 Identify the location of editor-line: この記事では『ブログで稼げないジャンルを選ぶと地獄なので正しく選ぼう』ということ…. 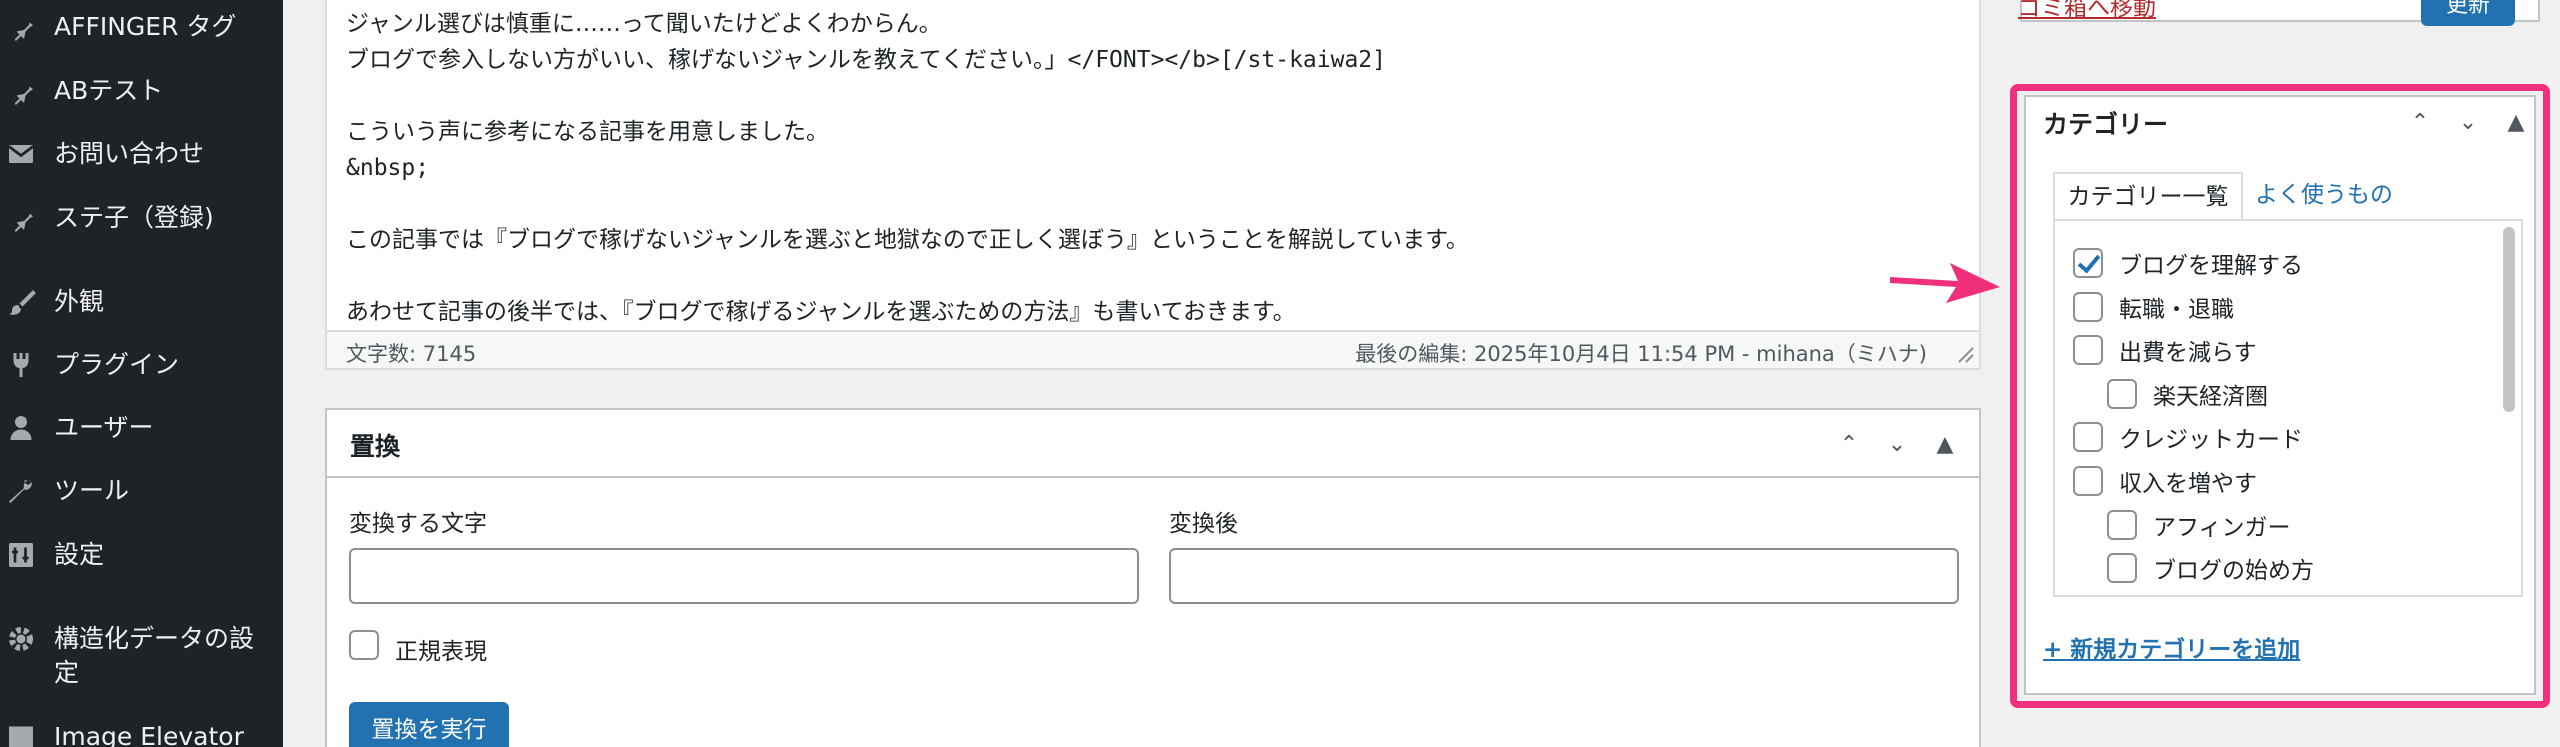
(907, 240).